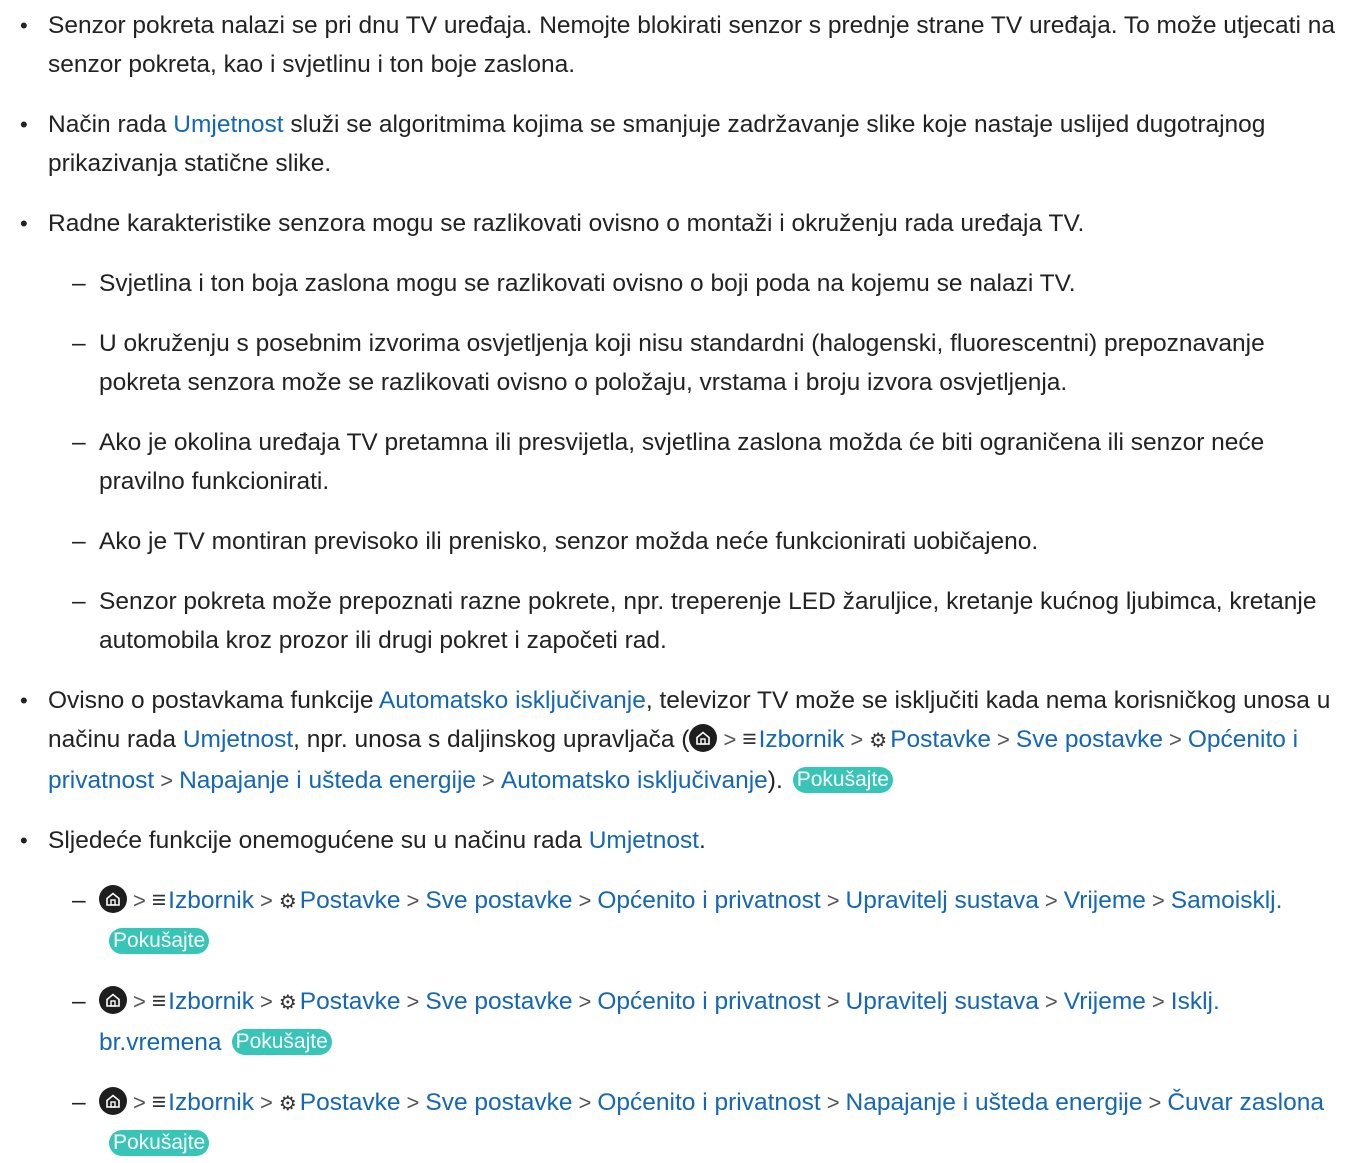  Describe the element at coordinates (111, 124) in the screenshot. I see `item-text: Način rada` at that location.